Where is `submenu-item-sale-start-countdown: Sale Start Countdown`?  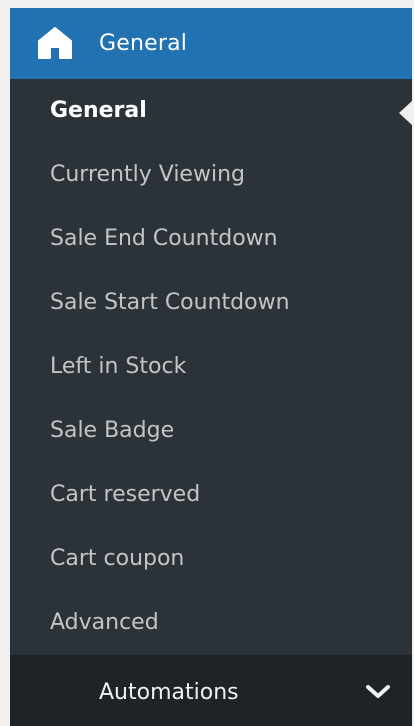
submenu-item-sale-start-countdown: Sale Start Countdown is located at coordinates (211, 303).